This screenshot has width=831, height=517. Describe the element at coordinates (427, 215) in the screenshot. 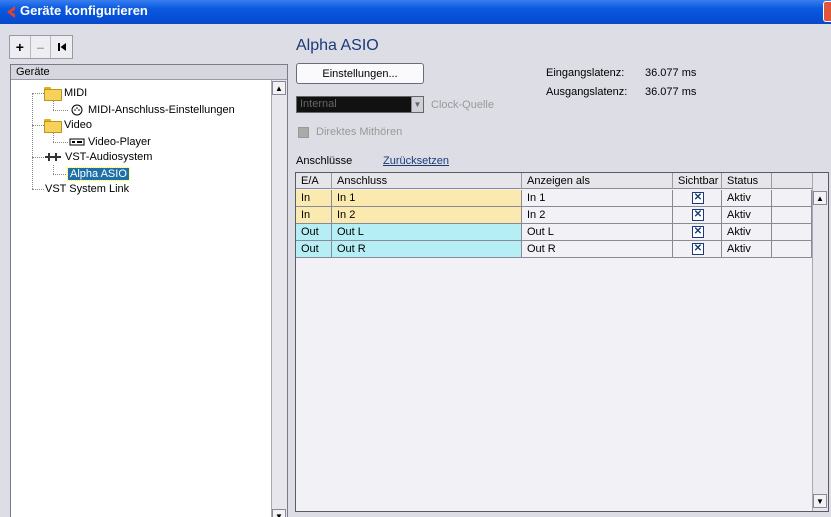

I see `cell-port: In 2` at that location.